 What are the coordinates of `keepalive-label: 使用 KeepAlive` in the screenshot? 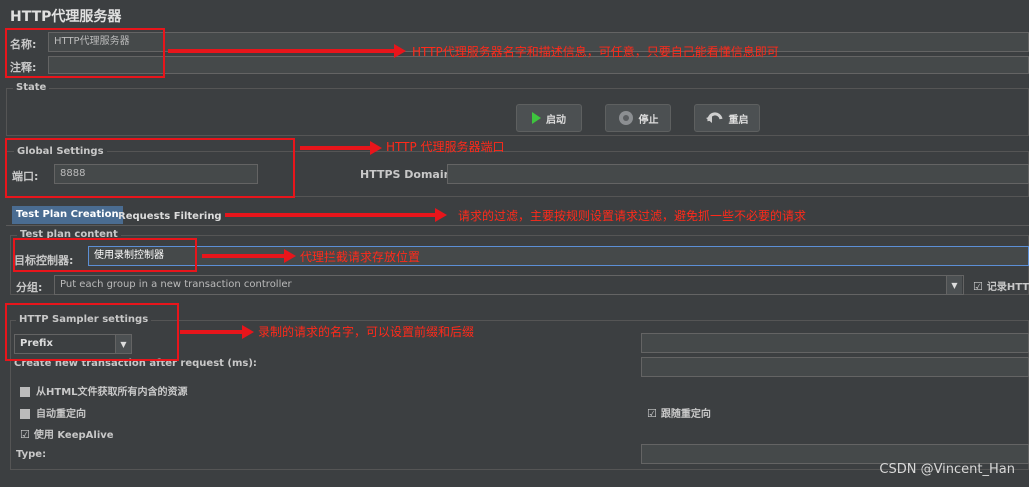 It's located at (73, 435).